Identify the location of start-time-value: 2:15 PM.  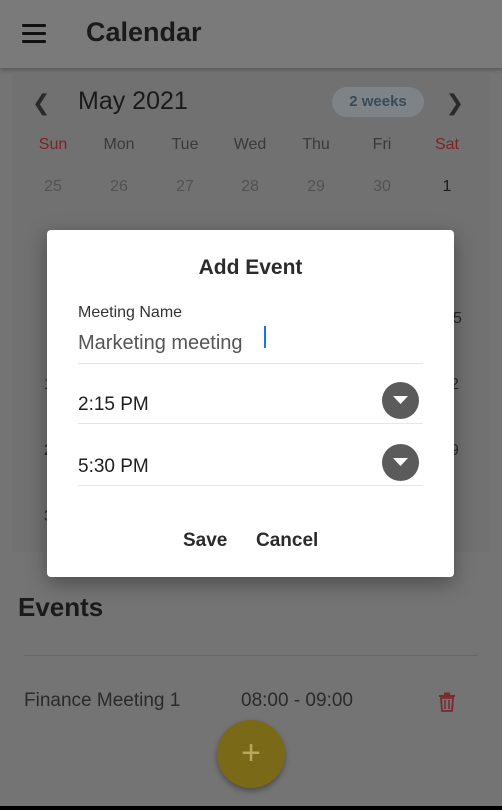
(113, 404).